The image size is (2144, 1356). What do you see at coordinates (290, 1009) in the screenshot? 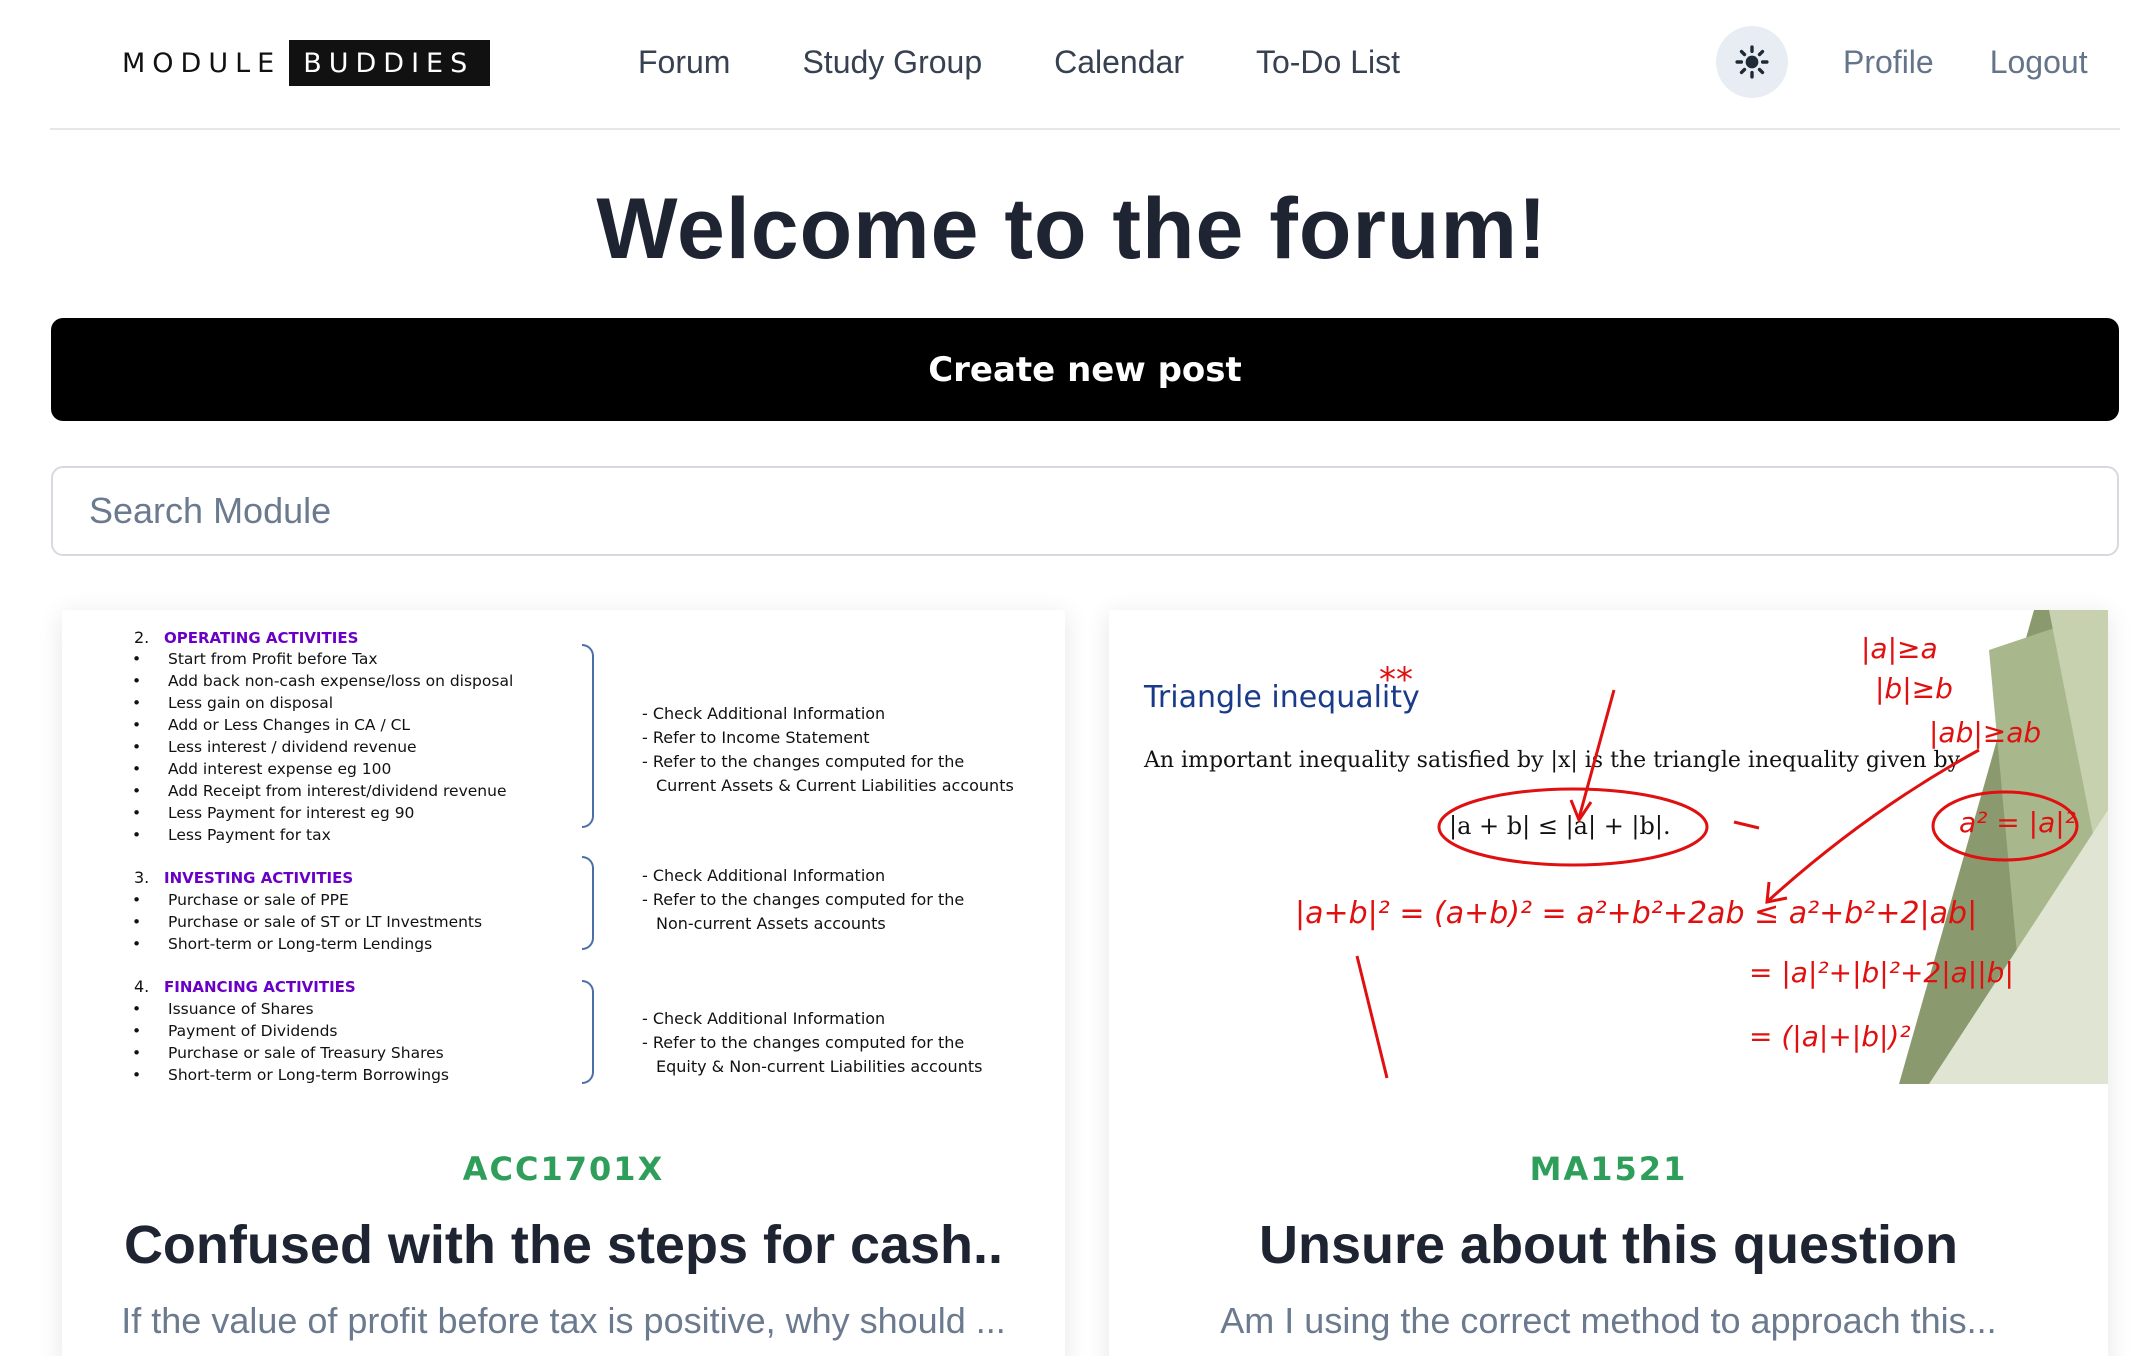
I see `list-item: Issuance of Shares` at bounding box center [290, 1009].